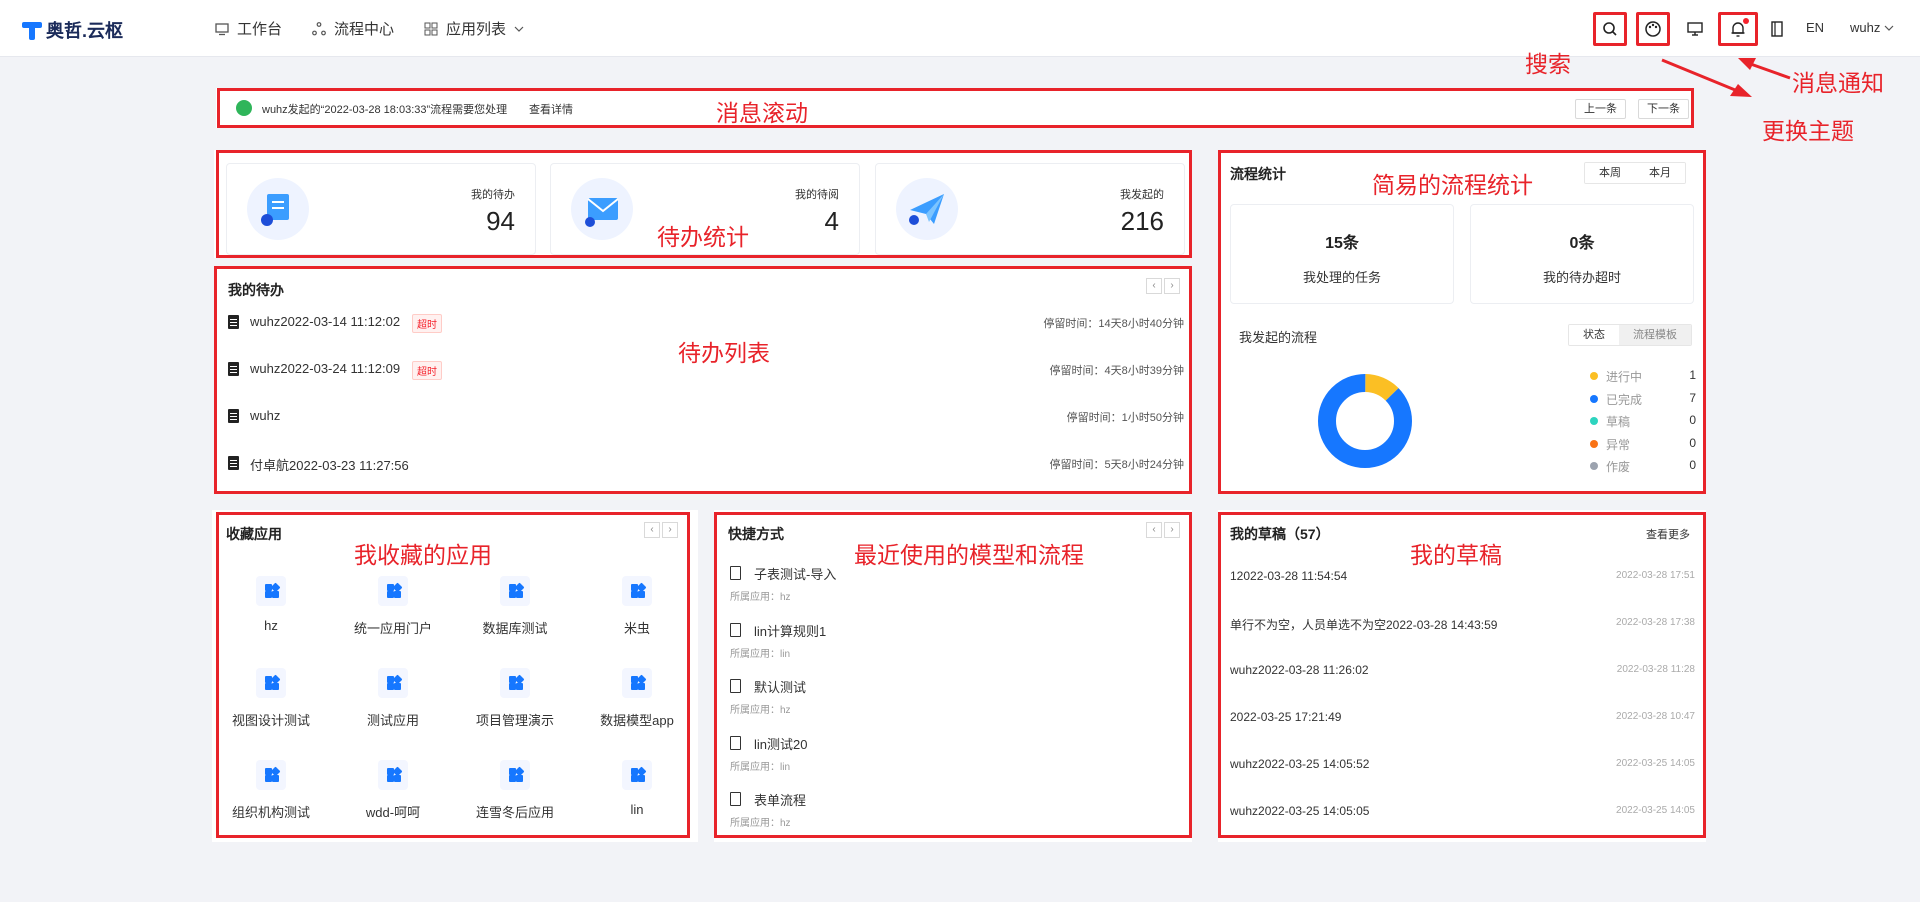  What do you see at coordinates (760, 823) in the screenshot?
I see `shortcut-app: 所属应用：hz` at bounding box center [760, 823].